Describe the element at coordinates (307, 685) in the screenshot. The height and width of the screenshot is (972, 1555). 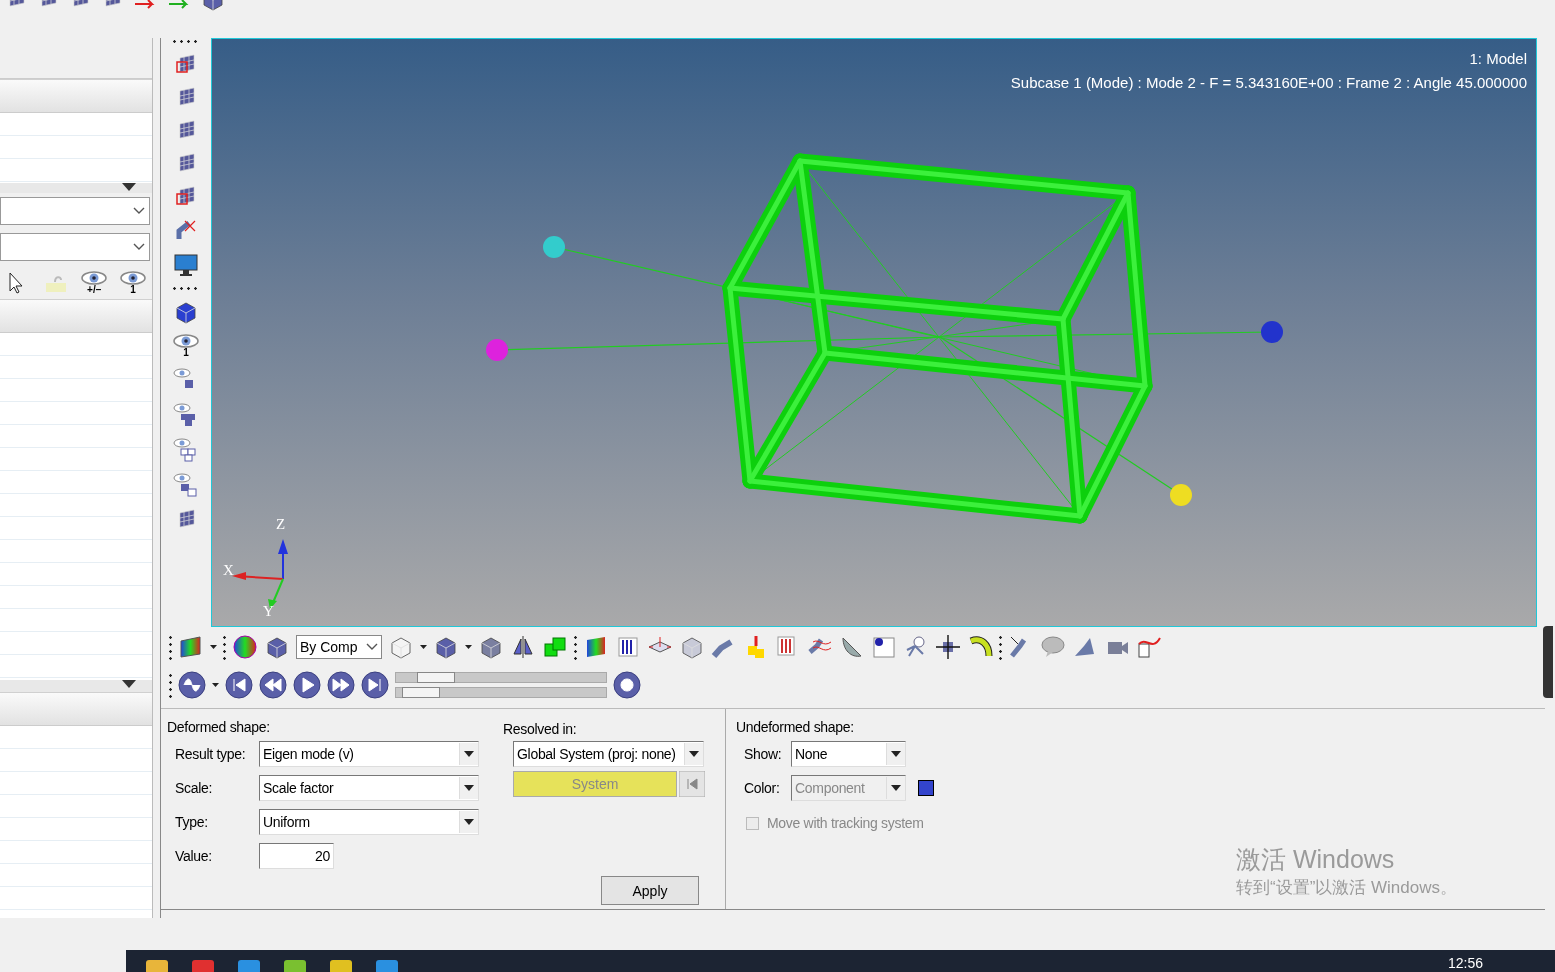
I see `play-icon` at that location.